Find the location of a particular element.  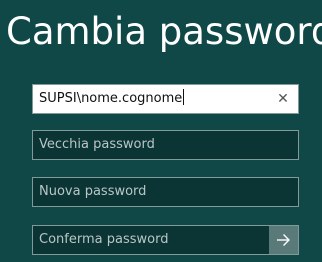

clear-button: ✕ is located at coordinates (283, 99).